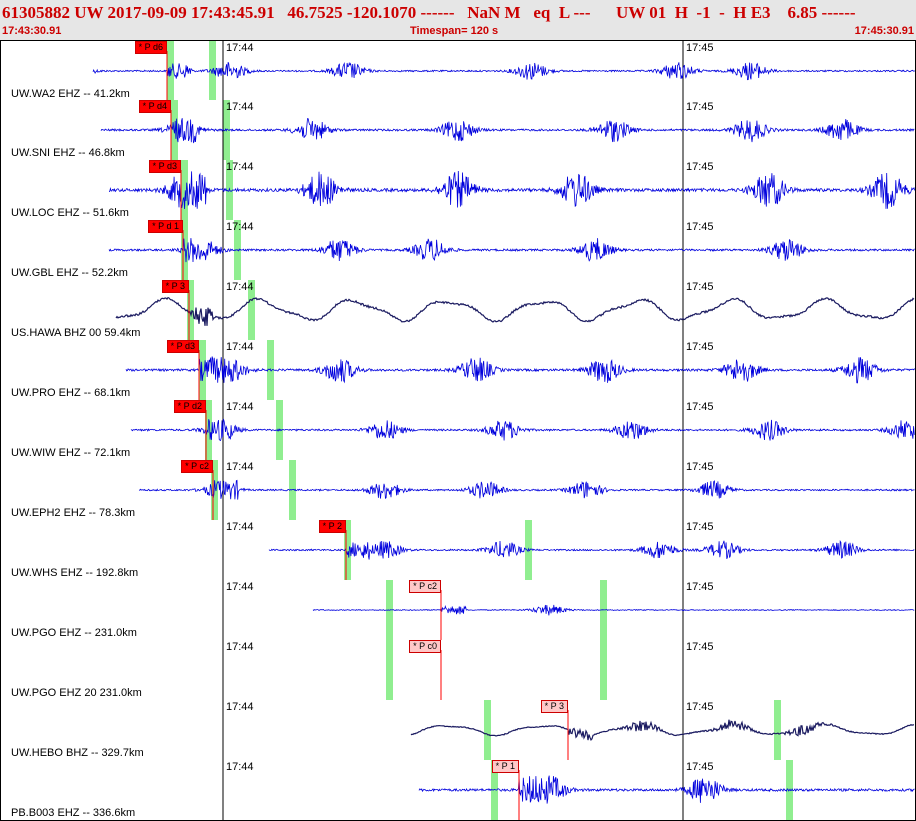 The width and height of the screenshot is (916, 821). What do you see at coordinates (454, 31) in the screenshot?
I see `timespan-label: Timespan= 120 s` at bounding box center [454, 31].